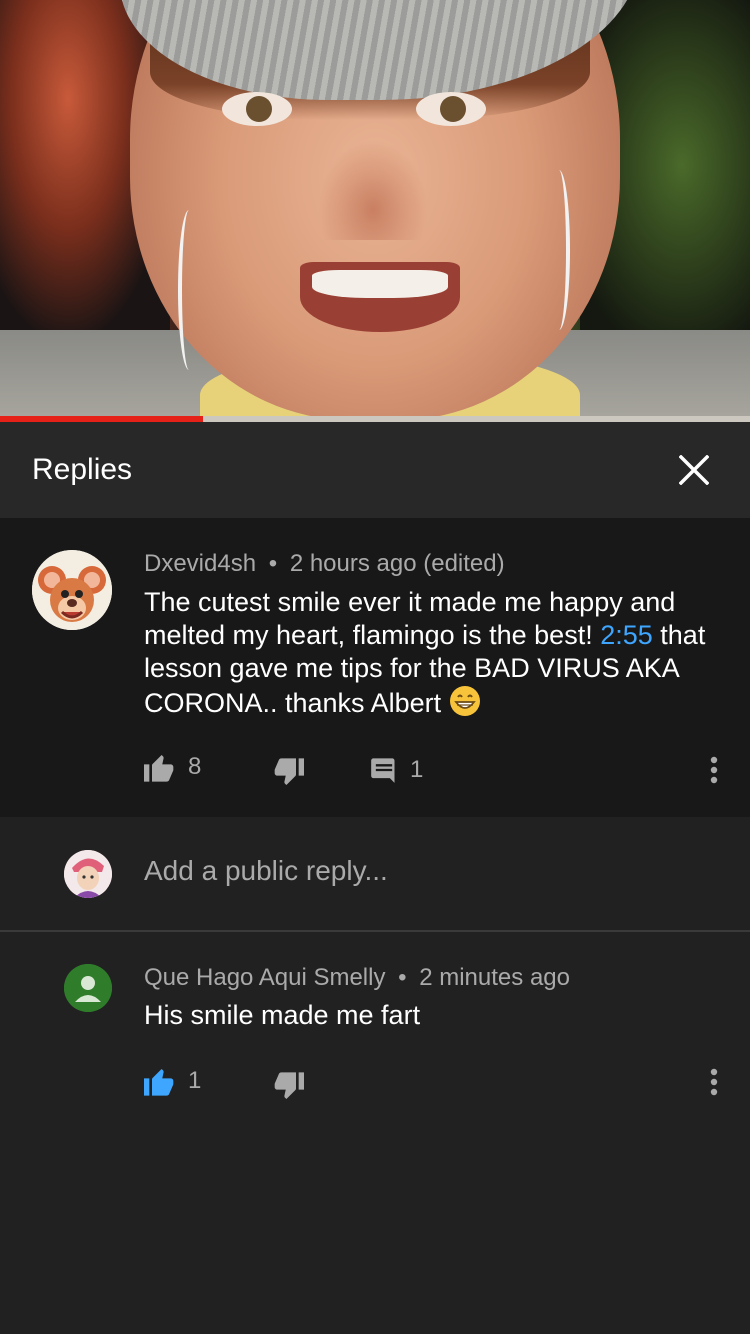 Image resolution: width=750 pixels, height=1334 pixels. Describe the element at coordinates (200, 563) in the screenshot. I see `comment-author: Dxevid4sh` at that location.